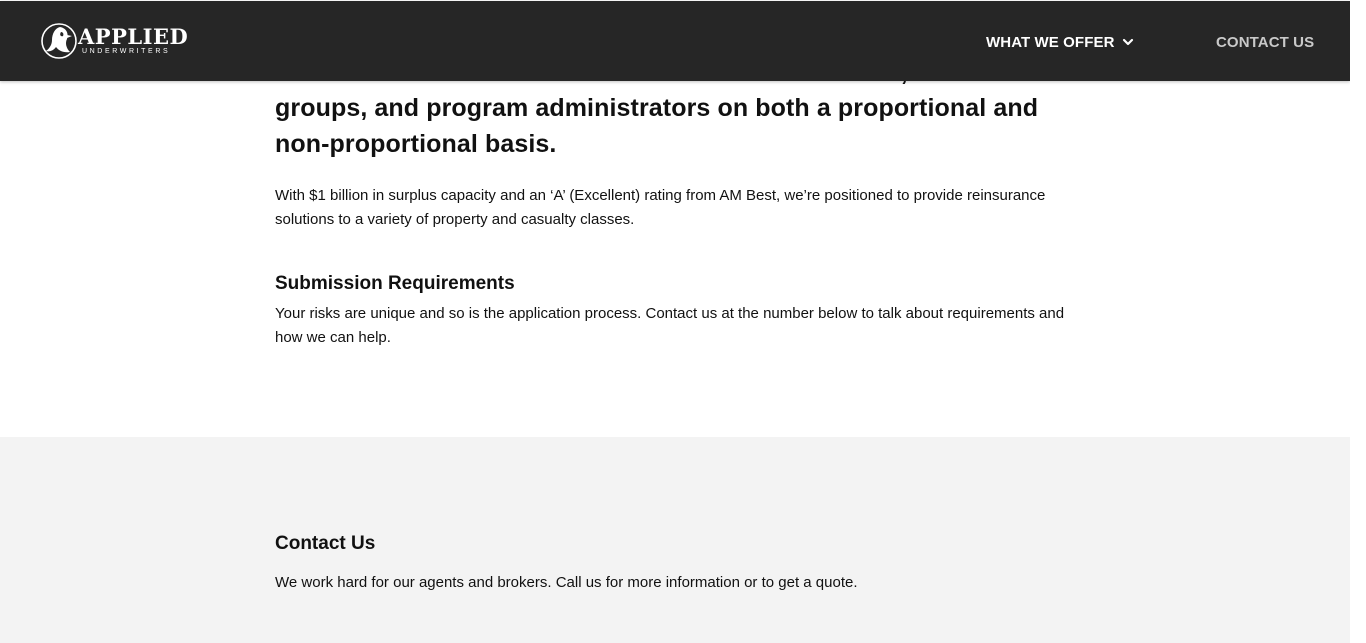 Image resolution: width=1366 pixels, height=643 pixels. Describe the element at coordinates (1050, 42) in the screenshot. I see `nav-what-we-offer-label: WHAT WE OFFER` at that location.